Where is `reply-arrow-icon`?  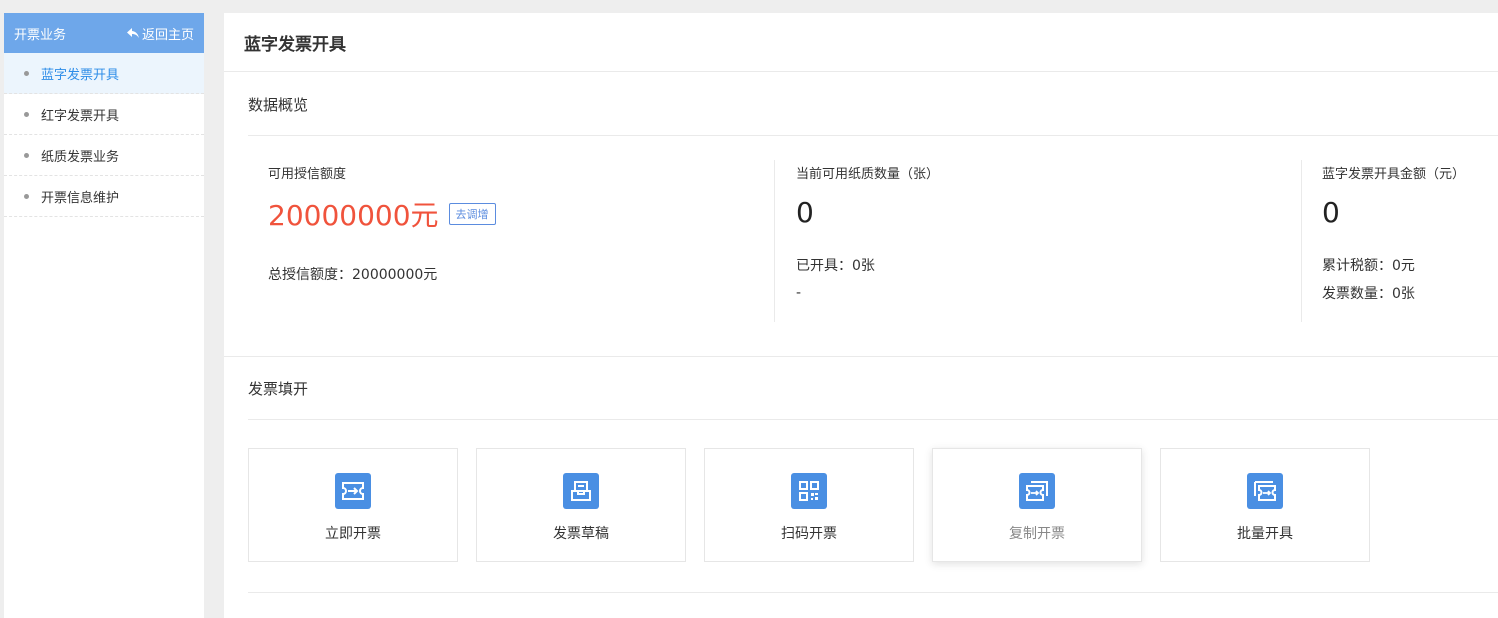 reply-arrow-icon is located at coordinates (132, 33).